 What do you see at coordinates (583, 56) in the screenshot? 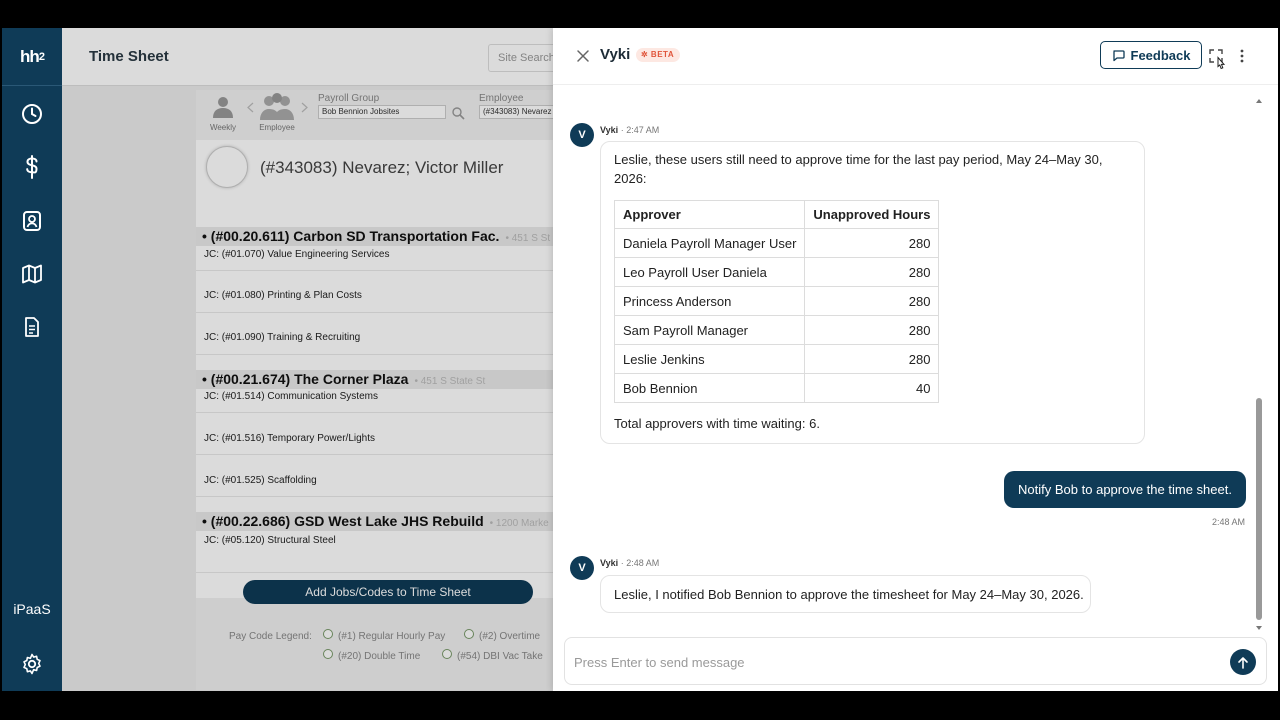
I see `close-icon` at bounding box center [583, 56].